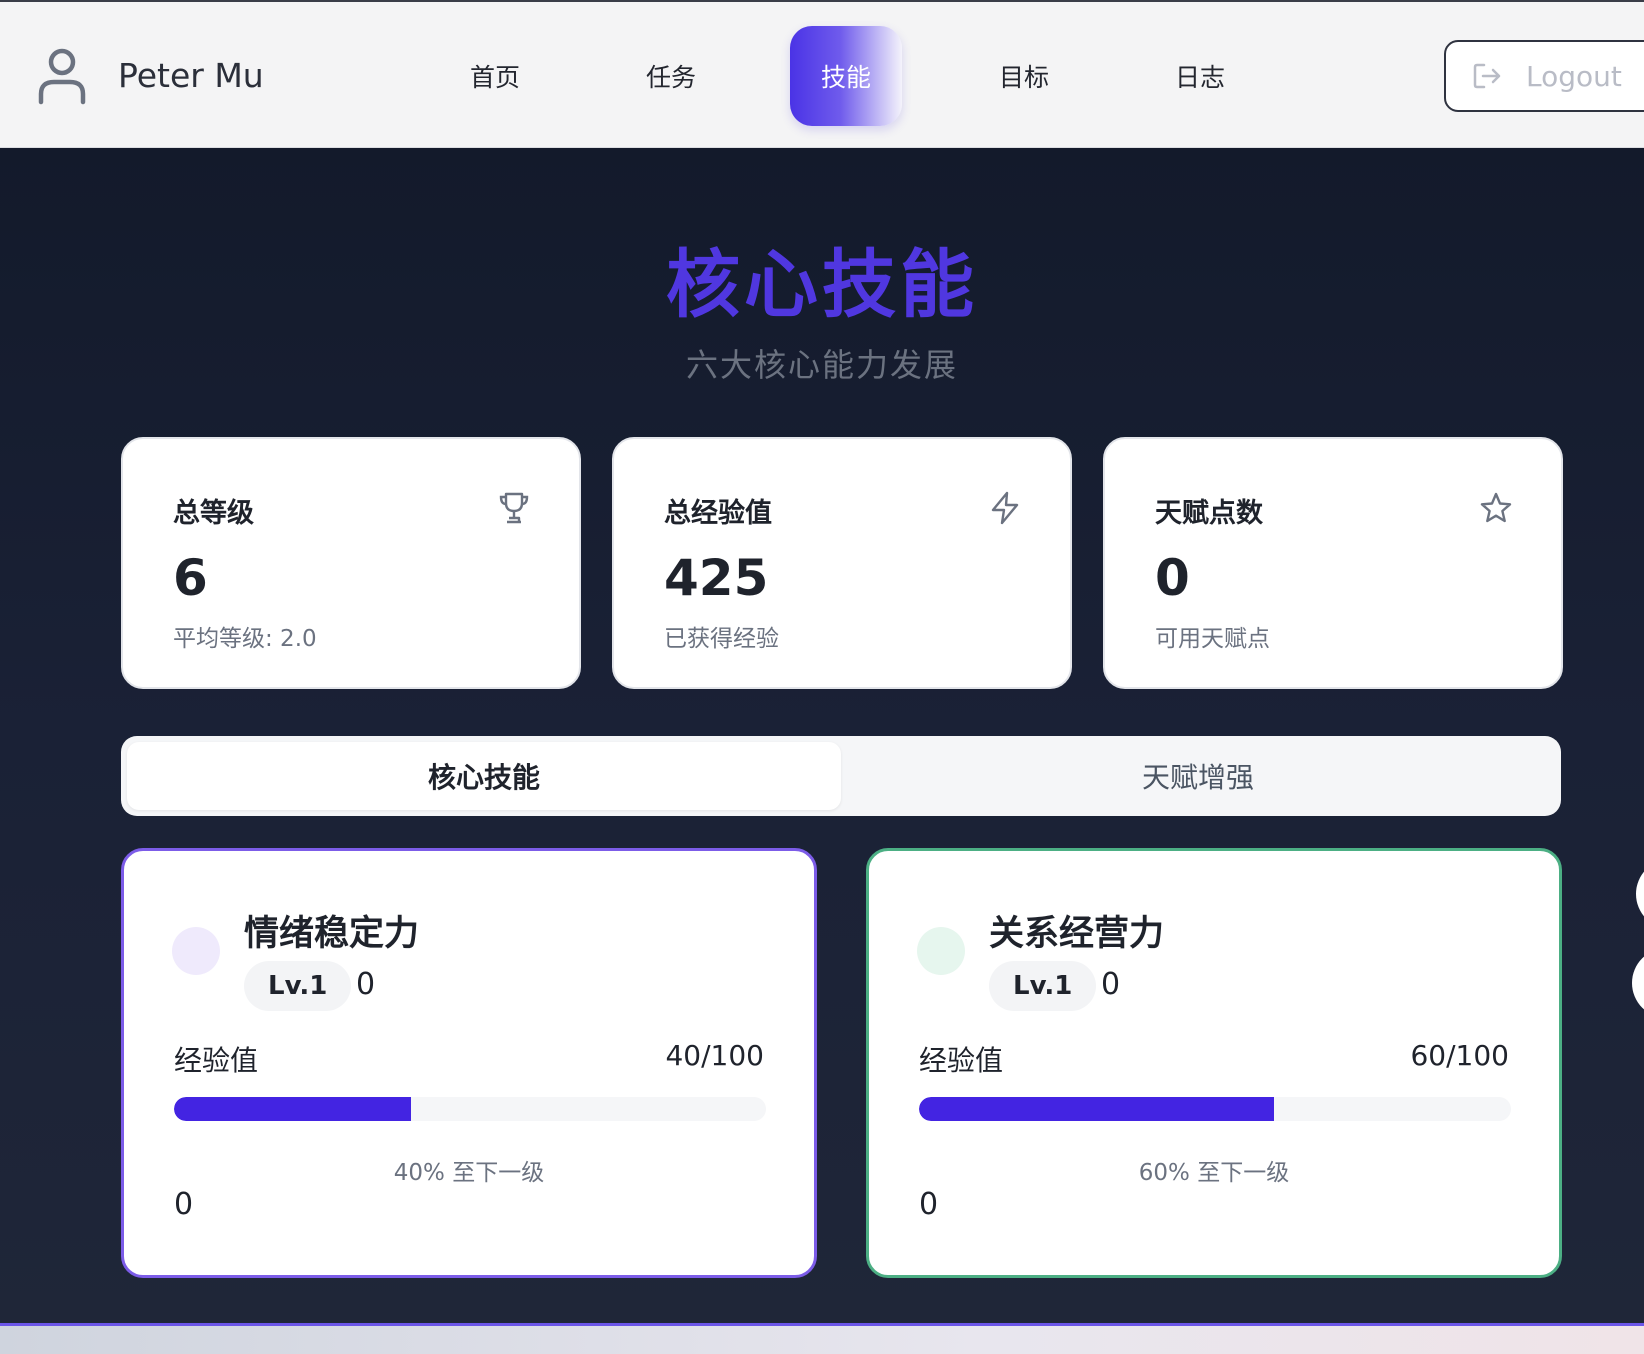  Describe the element at coordinates (821, 365) in the screenshot. I see `page-subtitle: 六大核心能力发展` at that location.